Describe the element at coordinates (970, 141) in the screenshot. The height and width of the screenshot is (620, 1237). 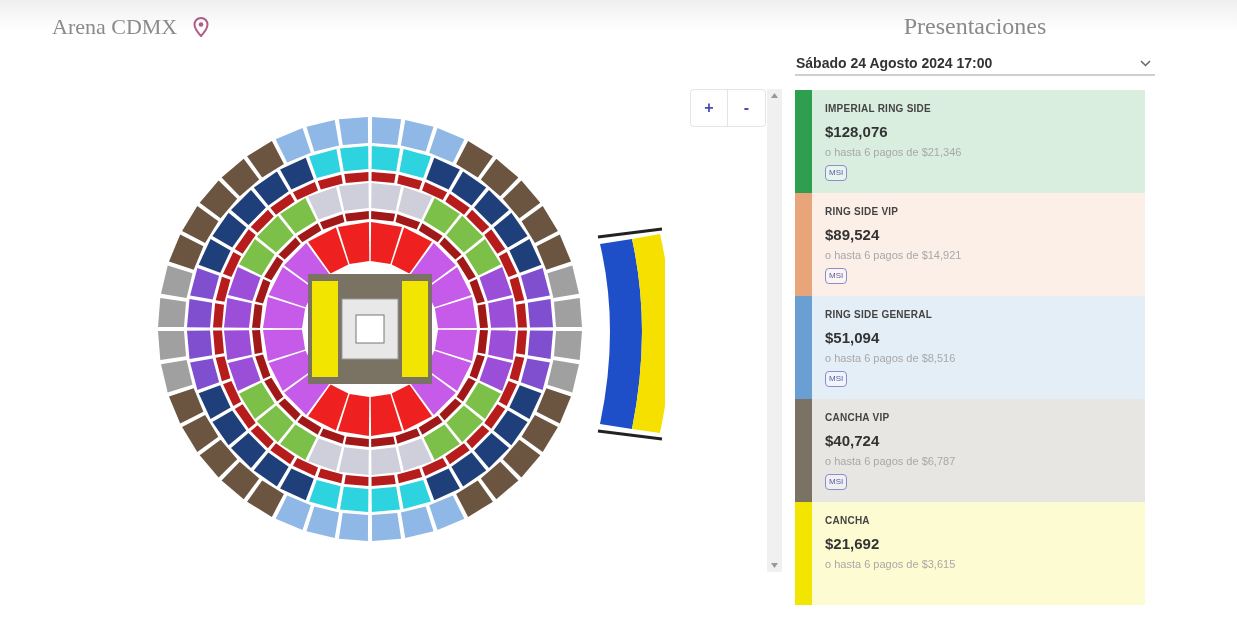
I see `zone-card: IMPERIAL RING SIDE $128,076 o hasta 6 pagos de $21,346 MSI` at that location.